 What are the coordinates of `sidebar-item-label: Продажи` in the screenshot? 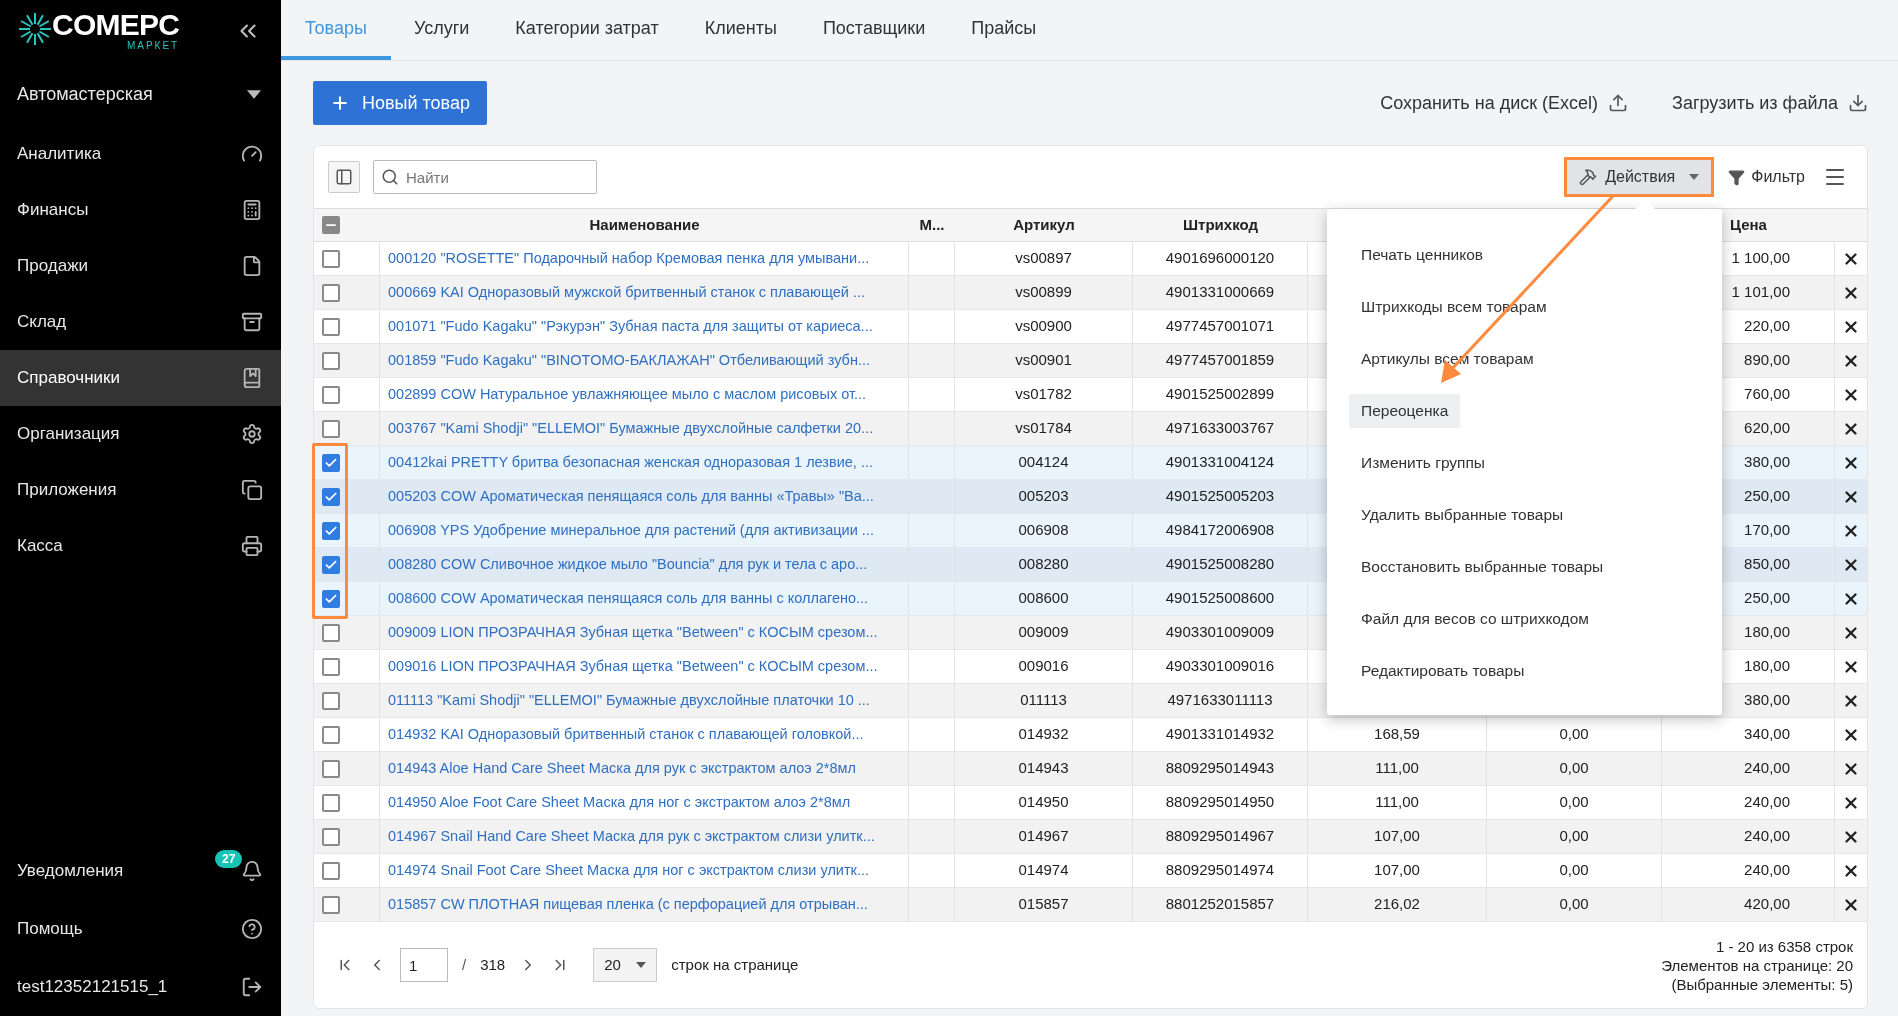 It's located at (52, 266).